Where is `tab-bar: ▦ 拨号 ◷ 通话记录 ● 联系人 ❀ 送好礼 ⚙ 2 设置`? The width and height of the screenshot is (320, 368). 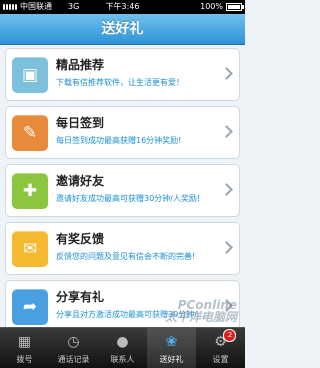
tab-bar: ▦ 拨号 ◷ 通话记录 ● 联系人 ❀ 送好礼 ⚙ 2 设置 is located at coordinates (122, 347).